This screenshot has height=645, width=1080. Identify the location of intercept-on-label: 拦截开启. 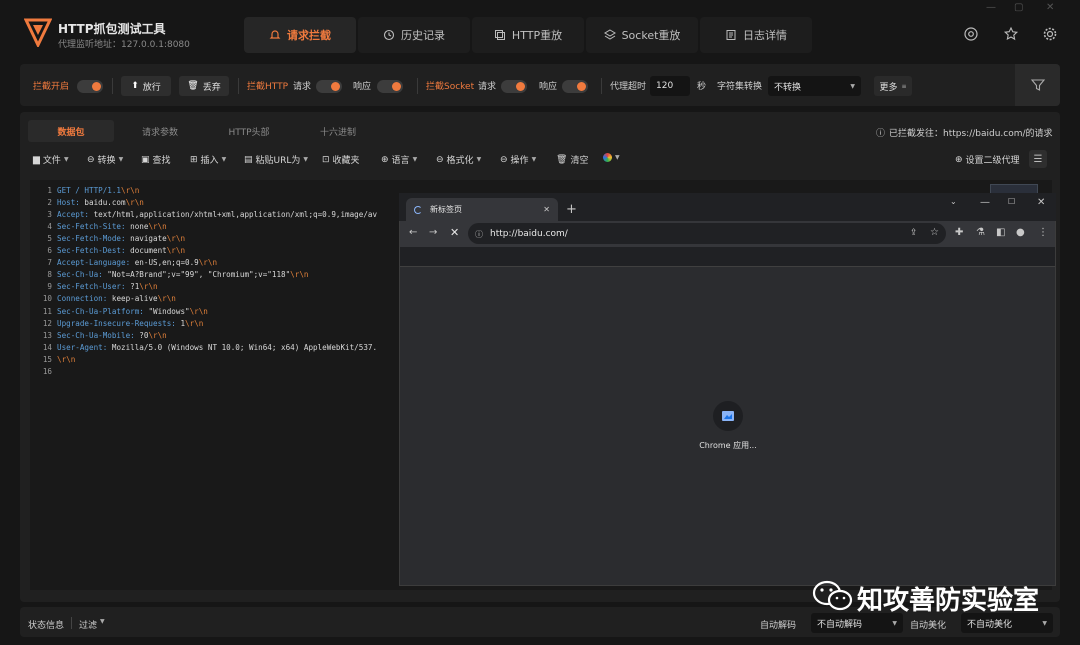
(51, 87).